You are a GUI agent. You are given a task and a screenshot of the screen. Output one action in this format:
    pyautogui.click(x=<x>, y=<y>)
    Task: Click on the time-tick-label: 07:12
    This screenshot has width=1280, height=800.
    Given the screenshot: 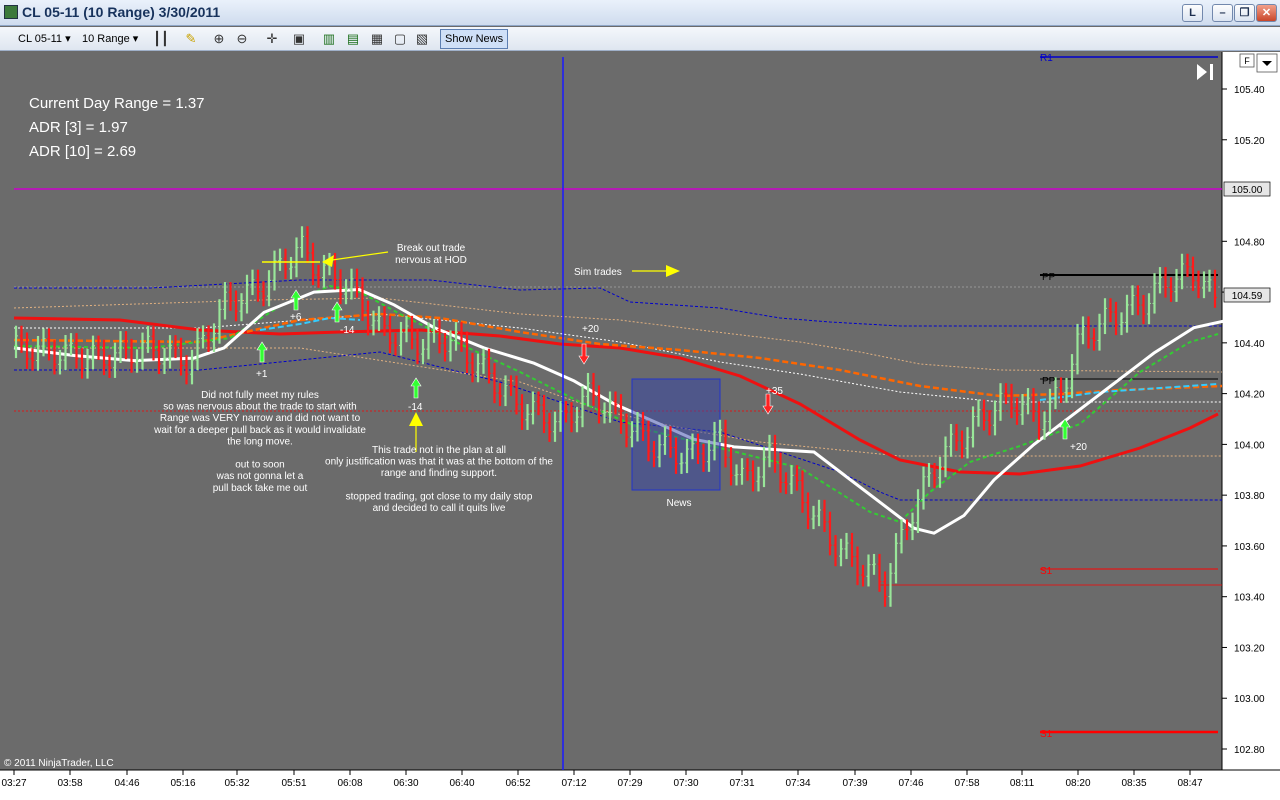 What is the action you would take?
    pyautogui.click(x=573, y=783)
    